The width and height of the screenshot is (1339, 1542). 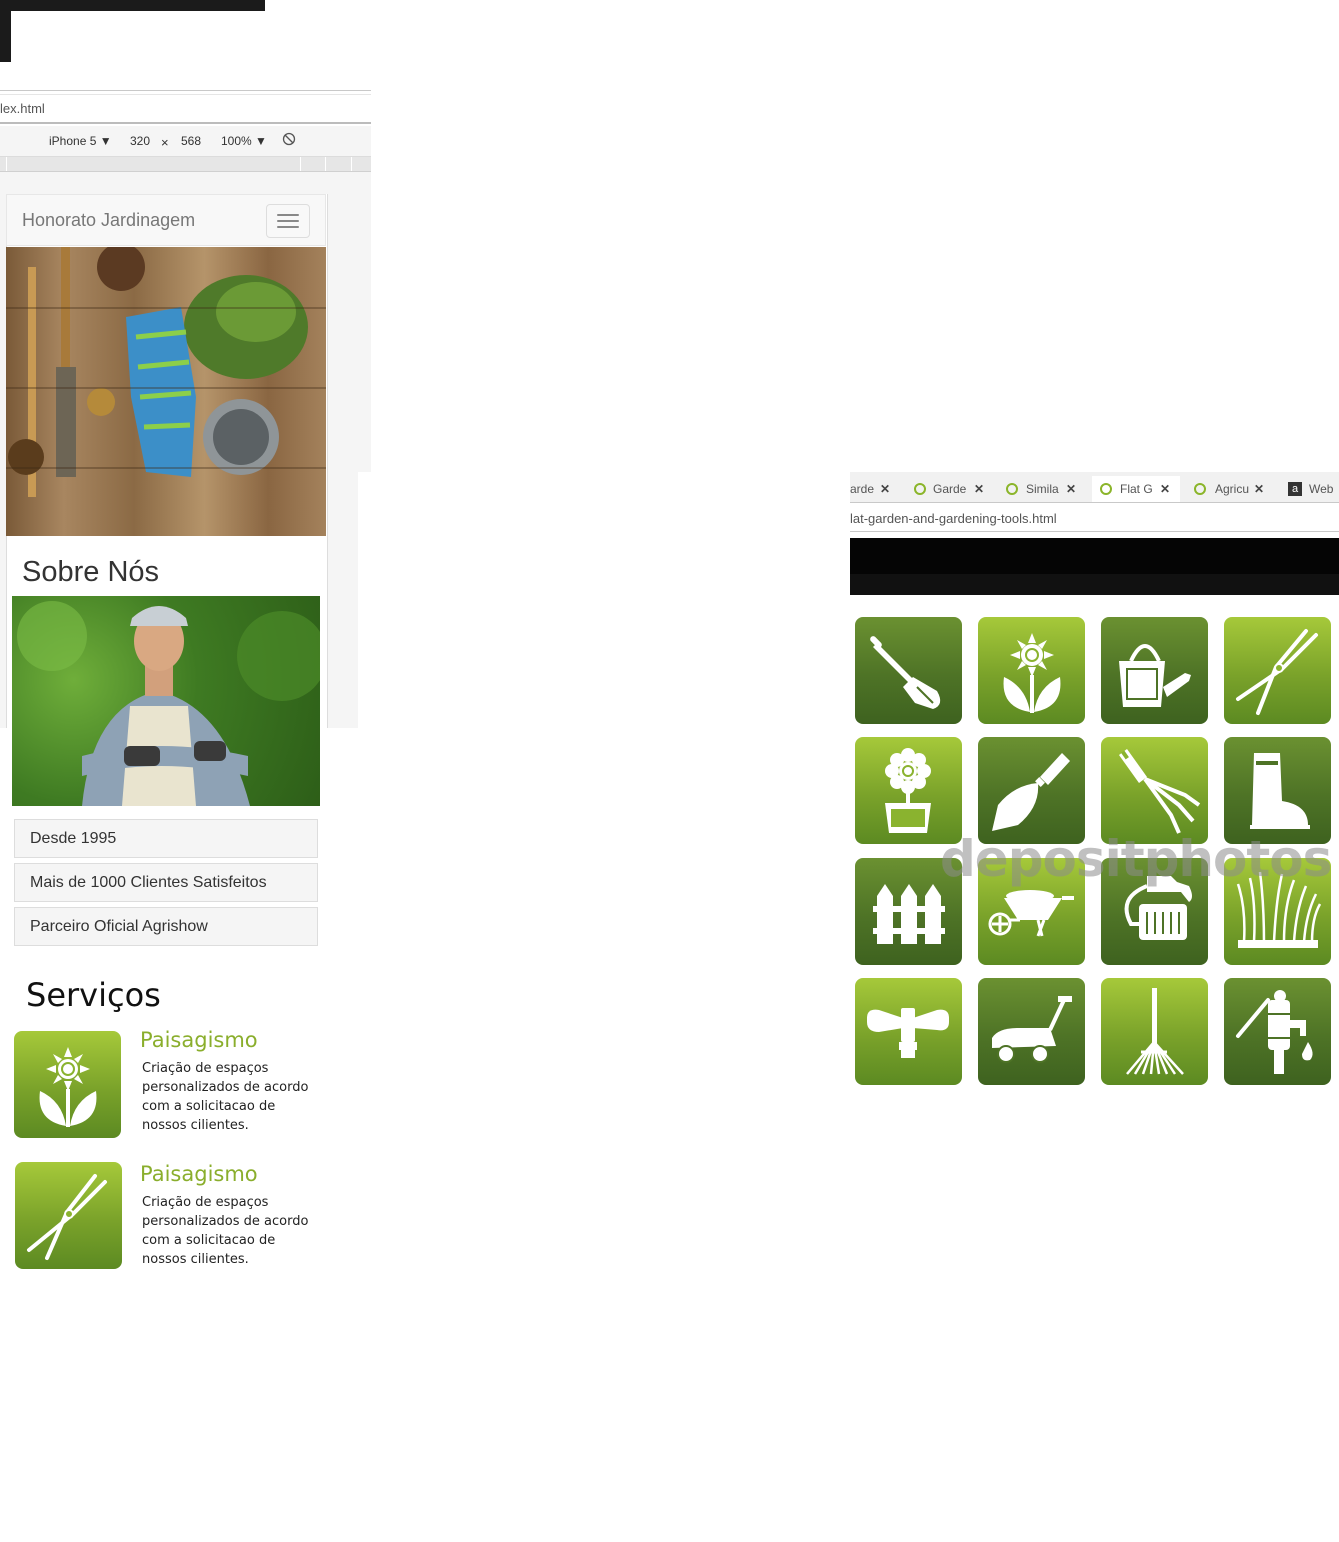 I want to click on watermark-text: depositphotos, so click(x=1136, y=859).